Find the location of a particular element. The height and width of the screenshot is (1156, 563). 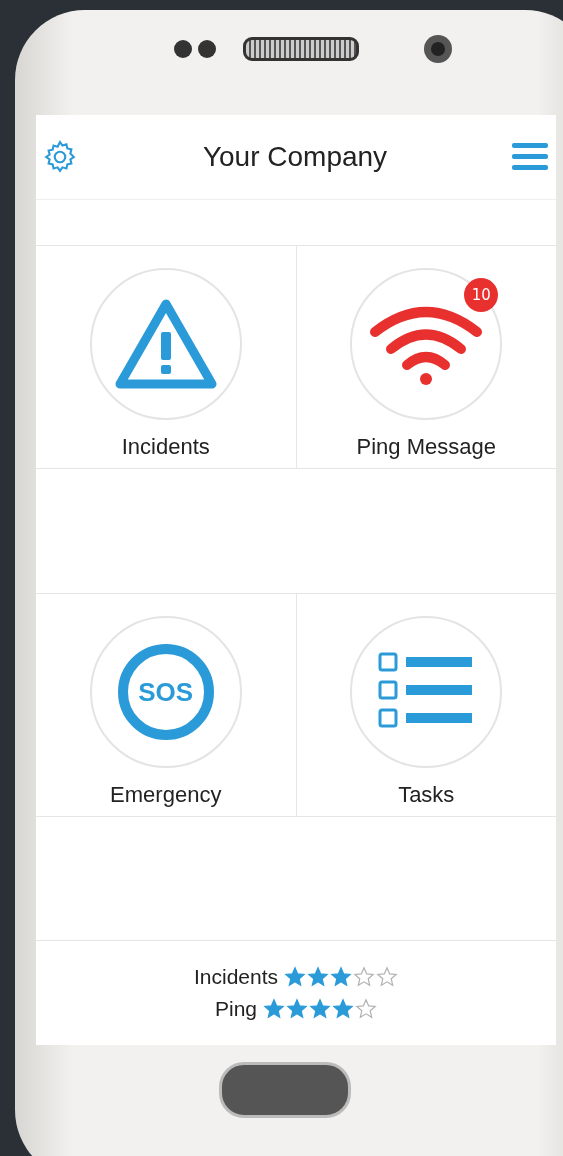

feature-tile: Incidents is located at coordinates (166, 357).